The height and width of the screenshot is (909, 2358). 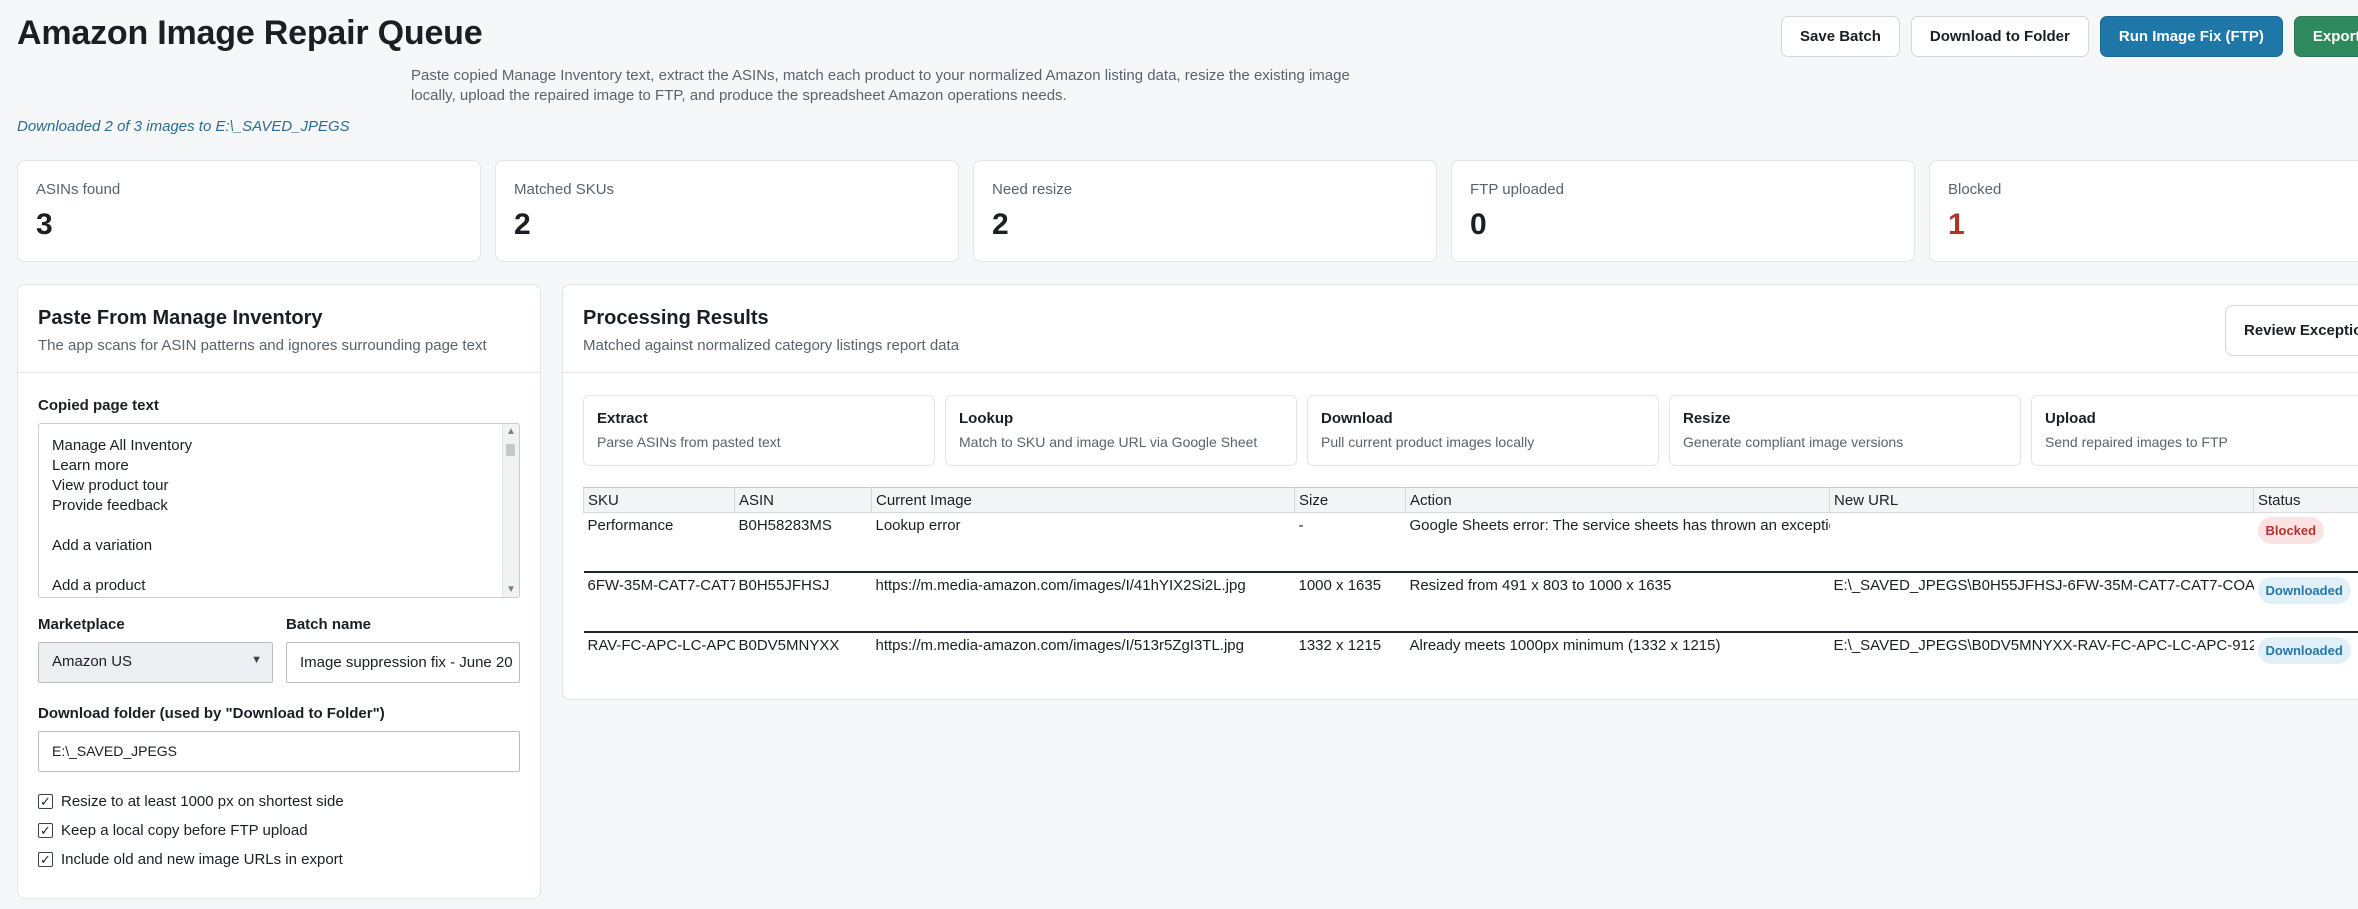 What do you see at coordinates (803, 542) in the screenshot?
I see `cell-asin: B0H58283MS` at bounding box center [803, 542].